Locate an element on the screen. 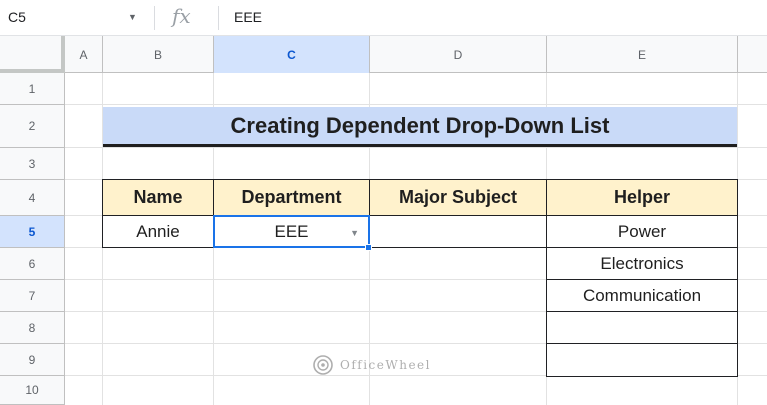  column-header-b: B is located at coordinates (158, 54).